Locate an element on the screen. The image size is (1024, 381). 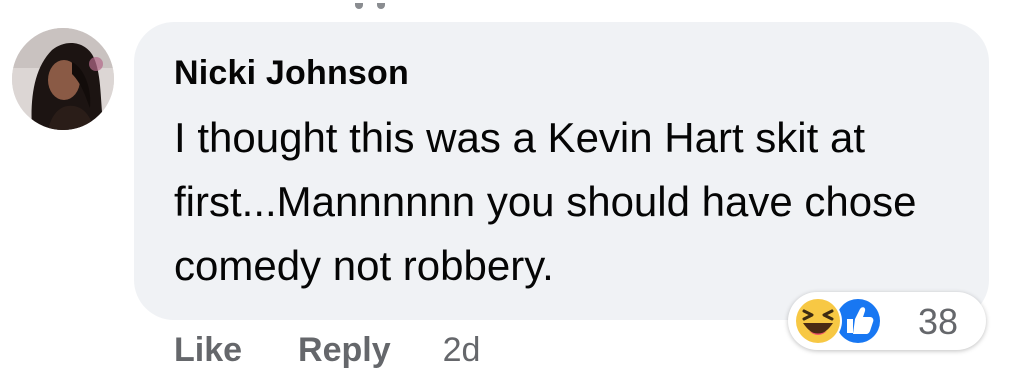
reply-button: Reply is located at coordinates (344, 350).